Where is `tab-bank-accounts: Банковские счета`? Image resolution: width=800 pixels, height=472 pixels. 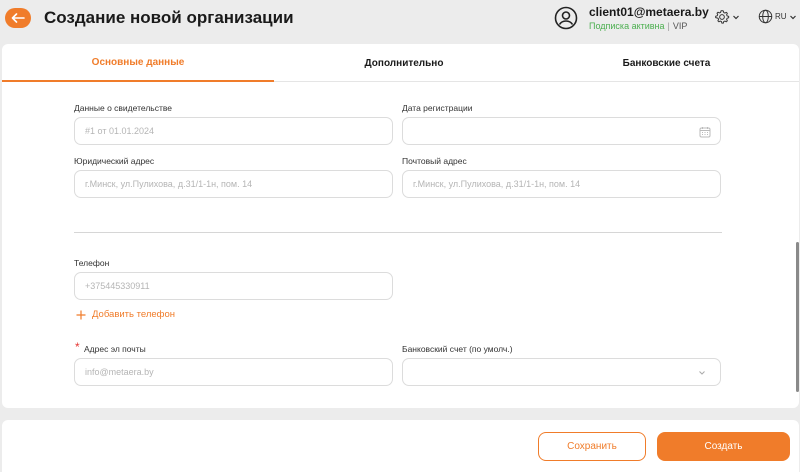
tab-bank-accounts: Банковские счета is located at coordinates (666, 63).